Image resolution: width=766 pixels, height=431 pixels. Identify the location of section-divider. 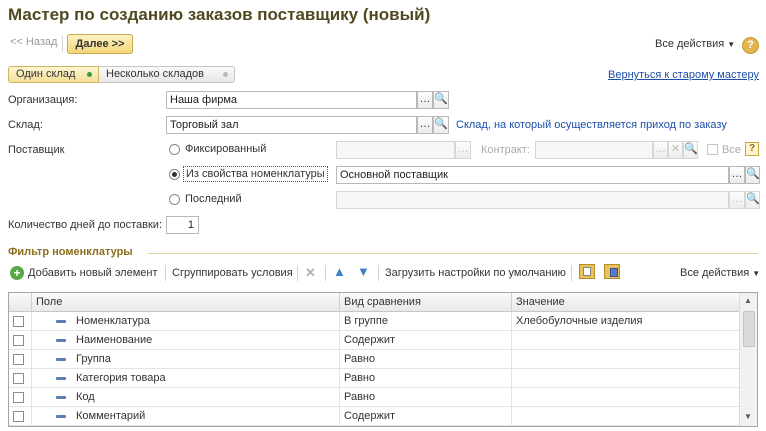
(453, 253).